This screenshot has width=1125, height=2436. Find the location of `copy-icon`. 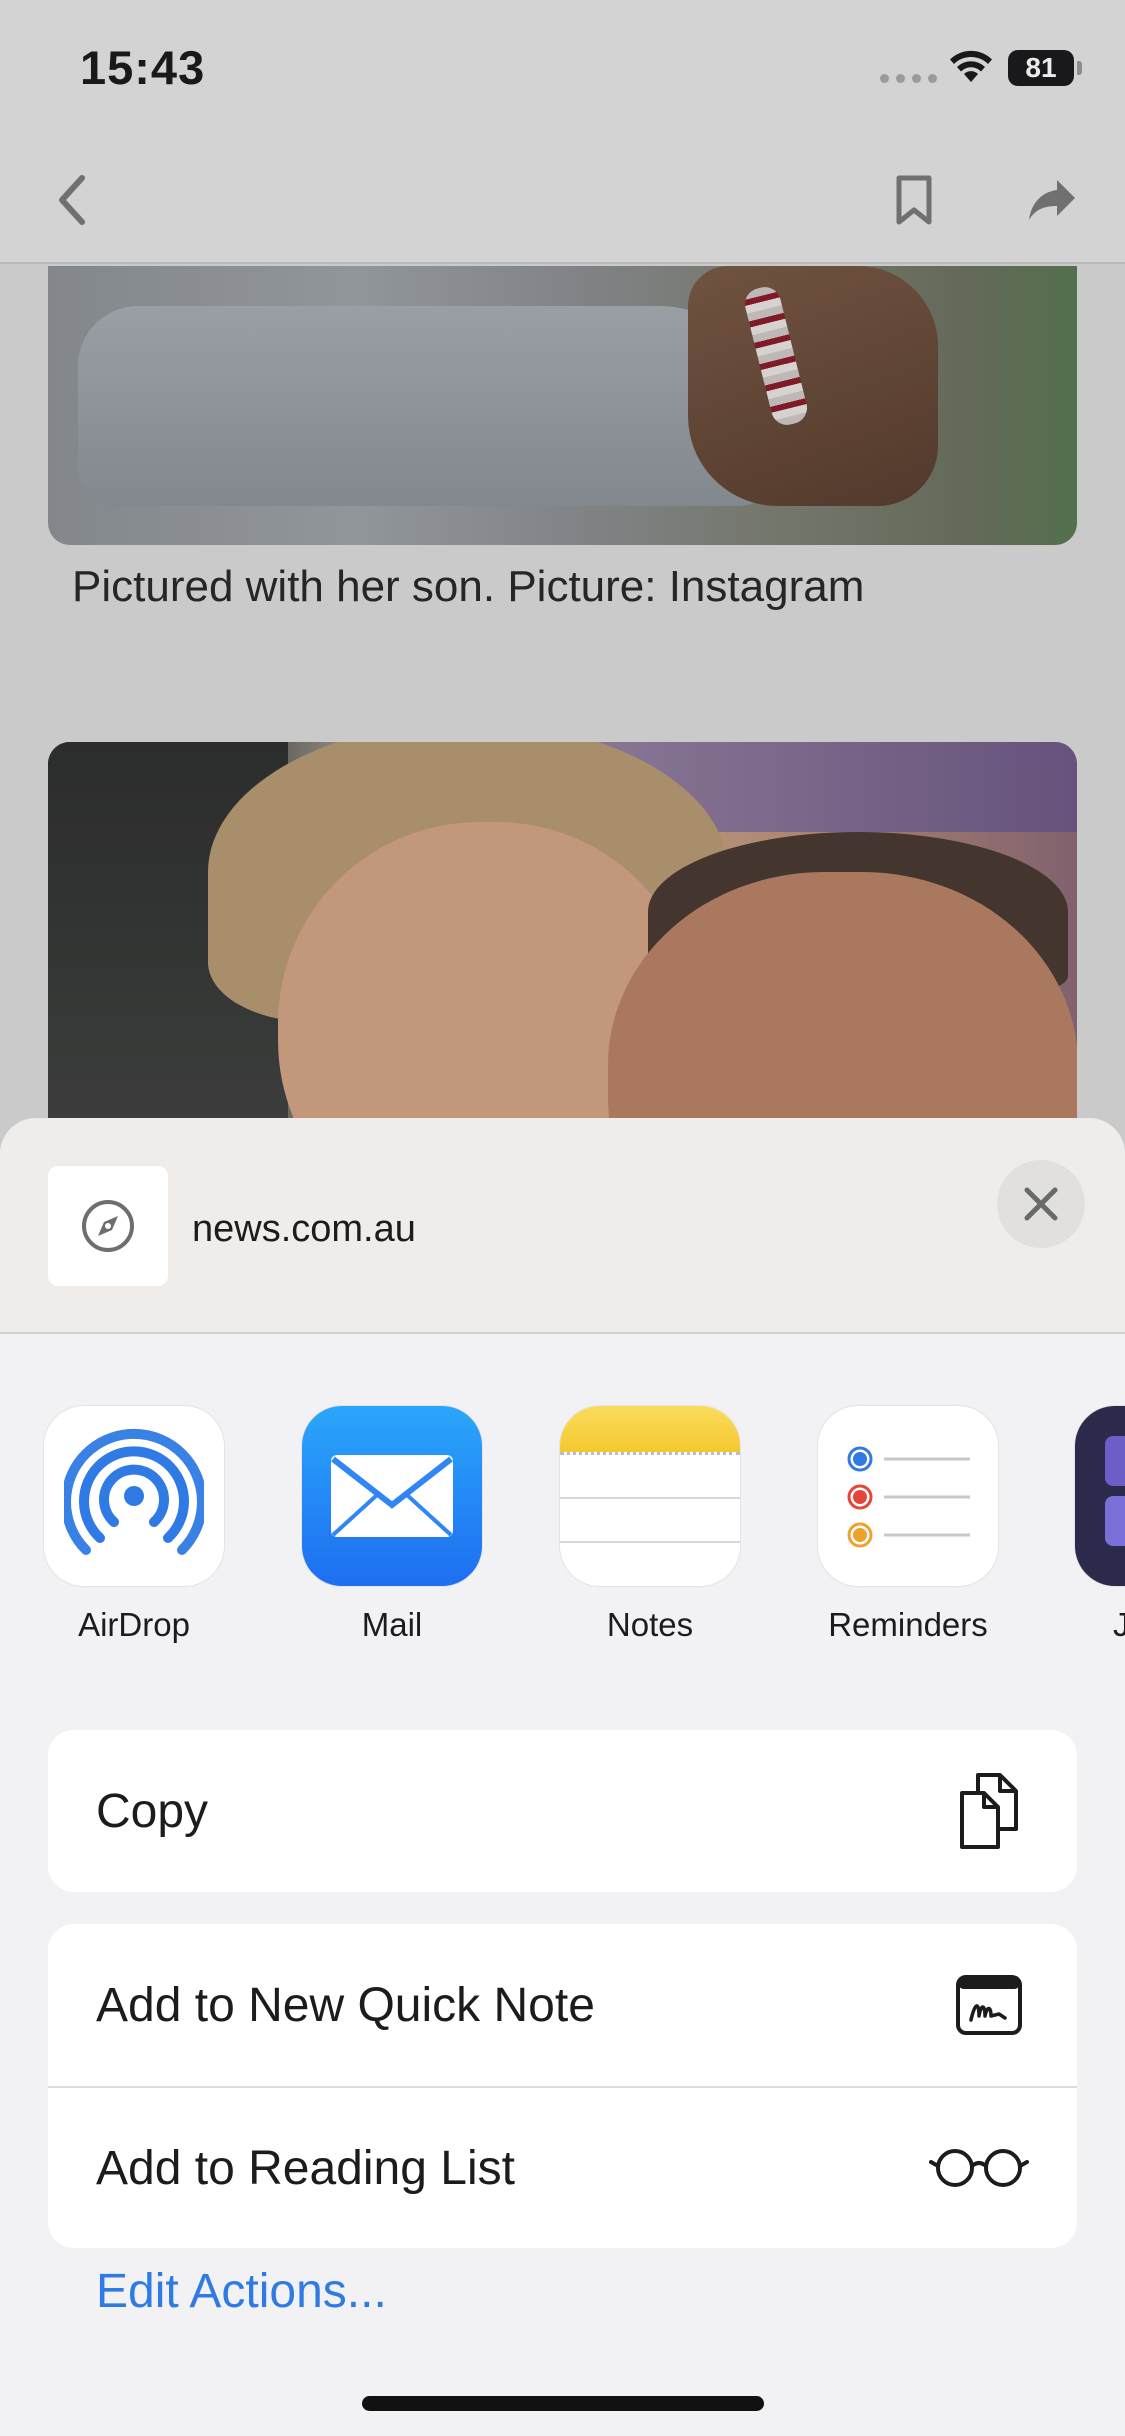

copy-icon is located at coordinates (989, 1811).